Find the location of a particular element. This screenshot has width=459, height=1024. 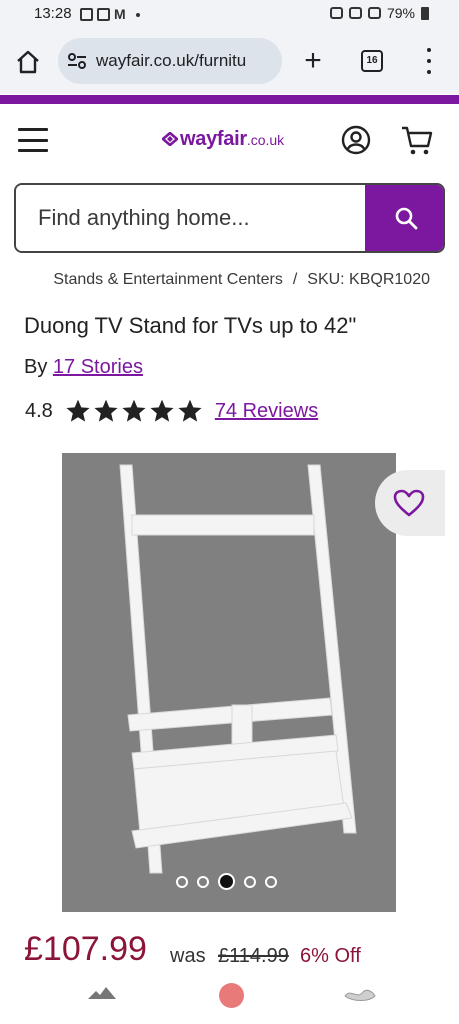

search-bar is located at coordinates (229, 218).